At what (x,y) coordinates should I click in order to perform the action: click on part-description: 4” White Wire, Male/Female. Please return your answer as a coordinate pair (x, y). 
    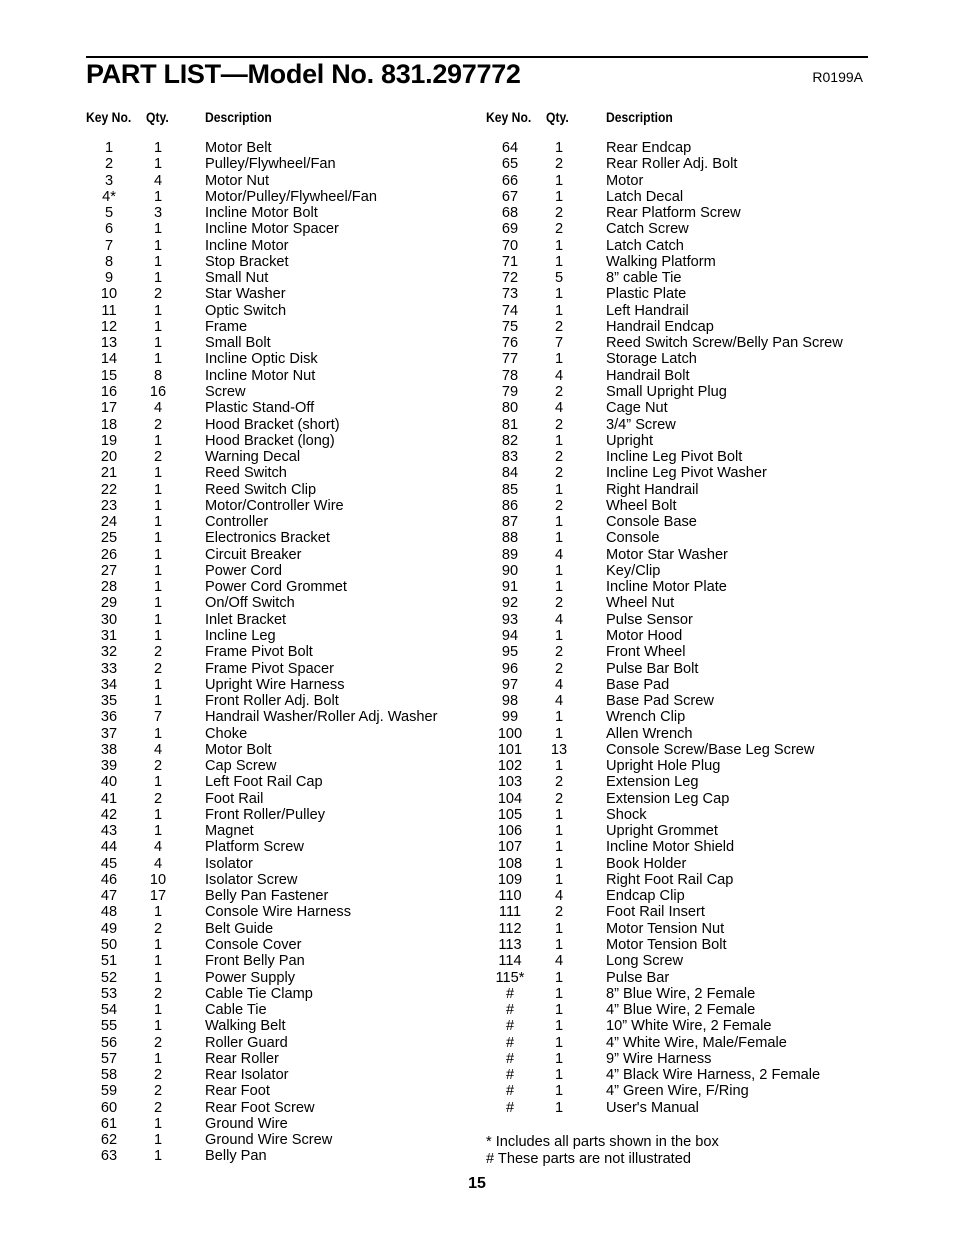
    Looking at the image, I should click on (696, 1042).